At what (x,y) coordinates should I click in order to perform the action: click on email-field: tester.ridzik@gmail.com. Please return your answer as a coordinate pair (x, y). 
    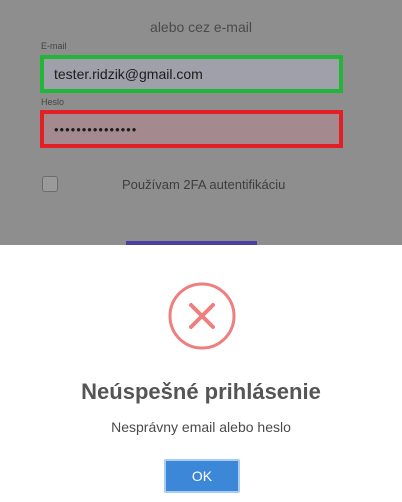
    Looking at the image, I should click on (191, 74).